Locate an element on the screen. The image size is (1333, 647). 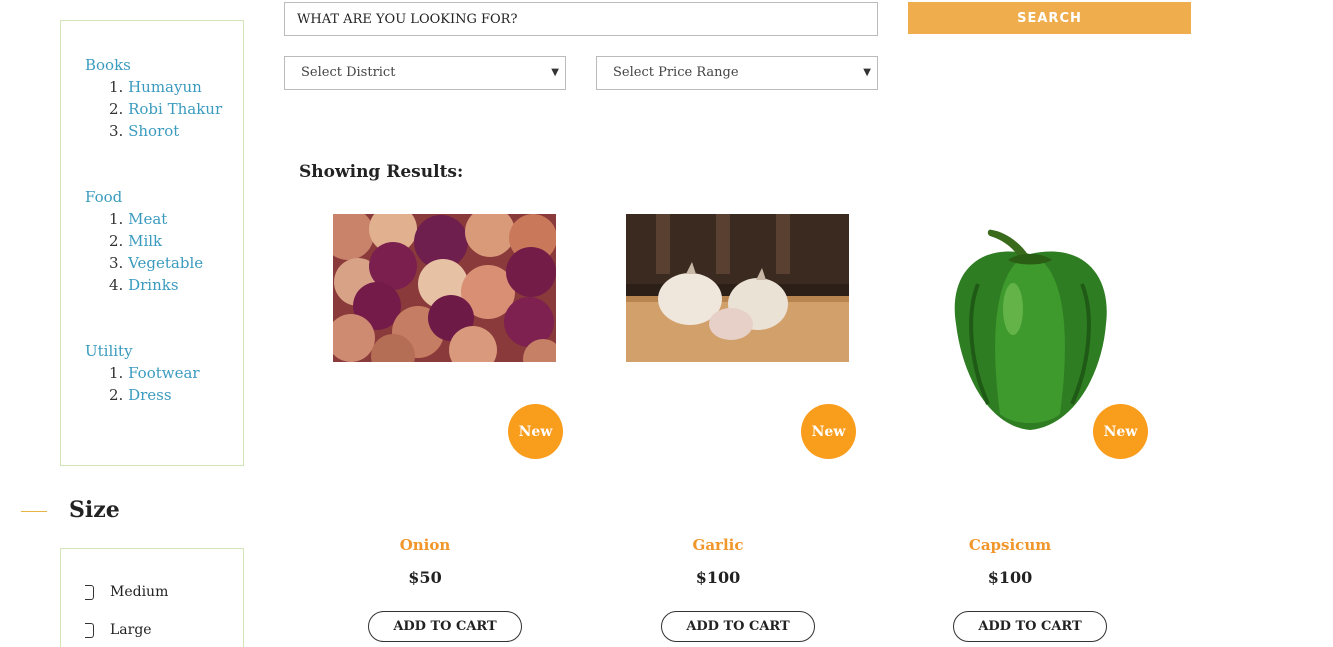
size-panel: Medium Large is located at coordinates (152, 597).